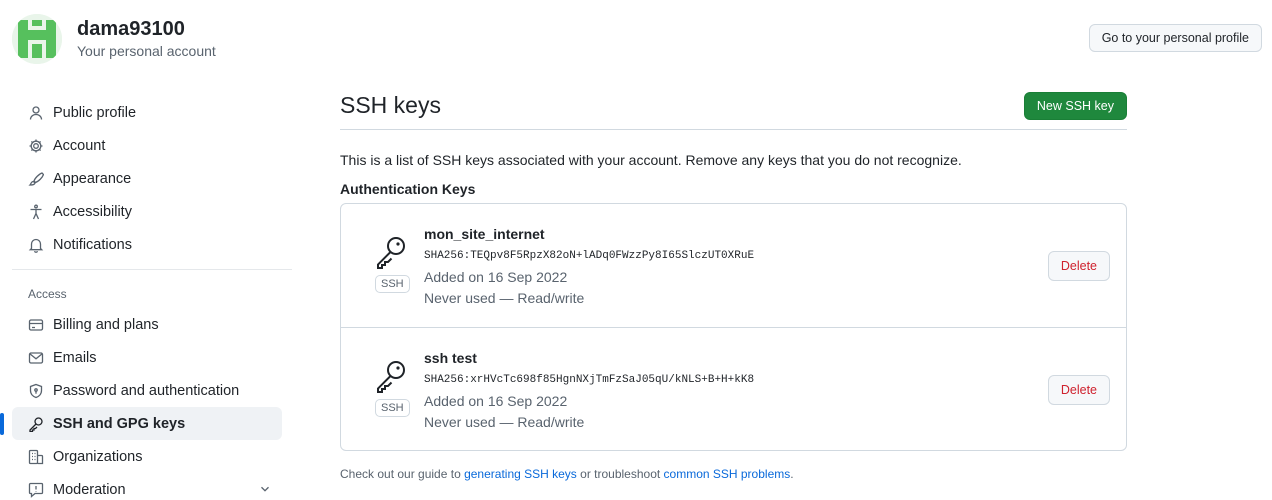 The image size is (1272, 500). I want to click on sidebar-item-label: Notifications, so click(92, 244).